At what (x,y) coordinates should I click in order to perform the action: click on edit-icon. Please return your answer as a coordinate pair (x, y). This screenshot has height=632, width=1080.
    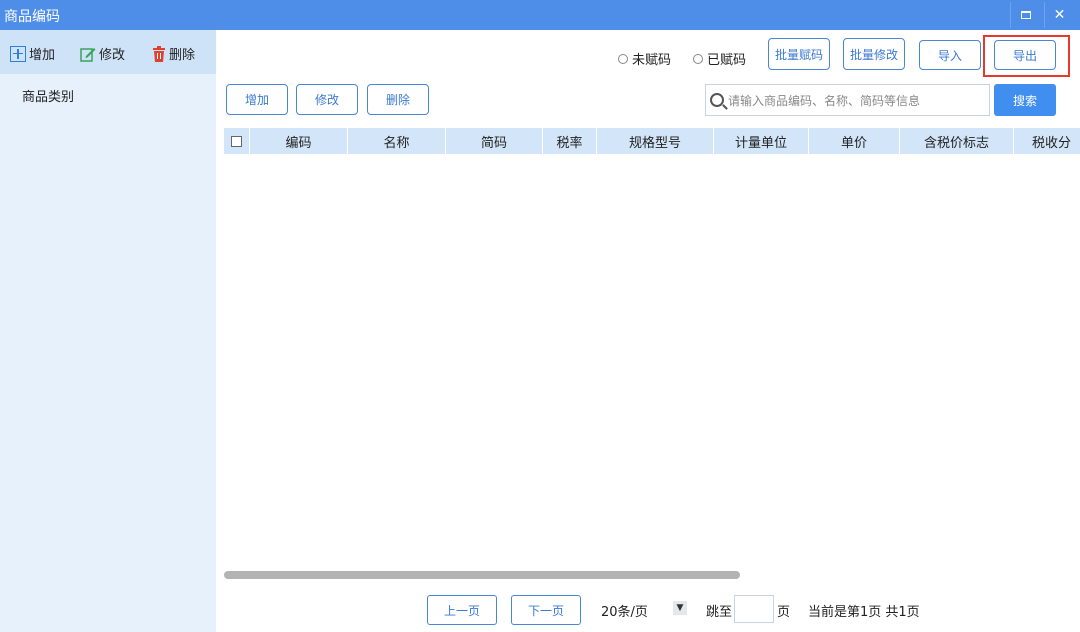
    Looking at the image, I should click on (88, 54).